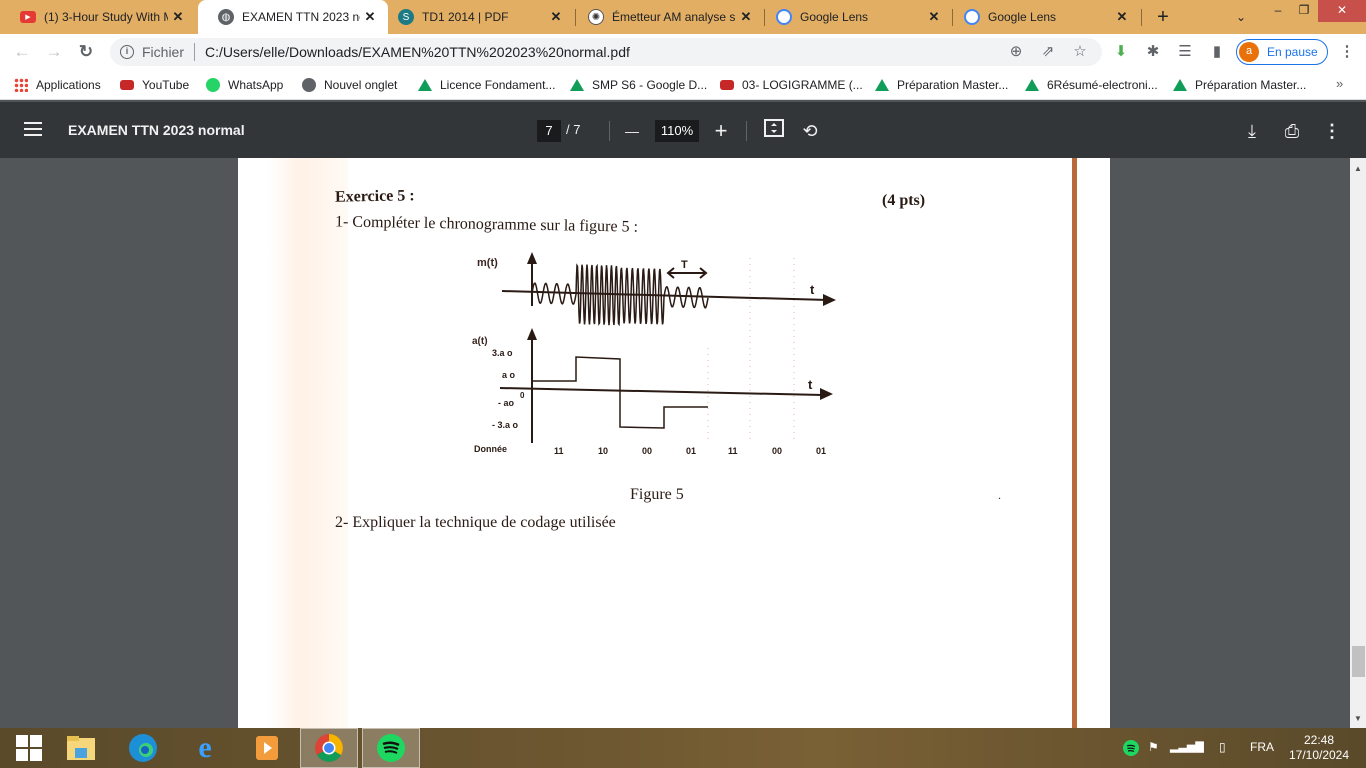 Image resolution: width=1366 pixels, height=768 pixels. What do you see at coordinates (86, 52) in the screenshot?
I see `reload-button: ↻` at bounding box center [86, 52].